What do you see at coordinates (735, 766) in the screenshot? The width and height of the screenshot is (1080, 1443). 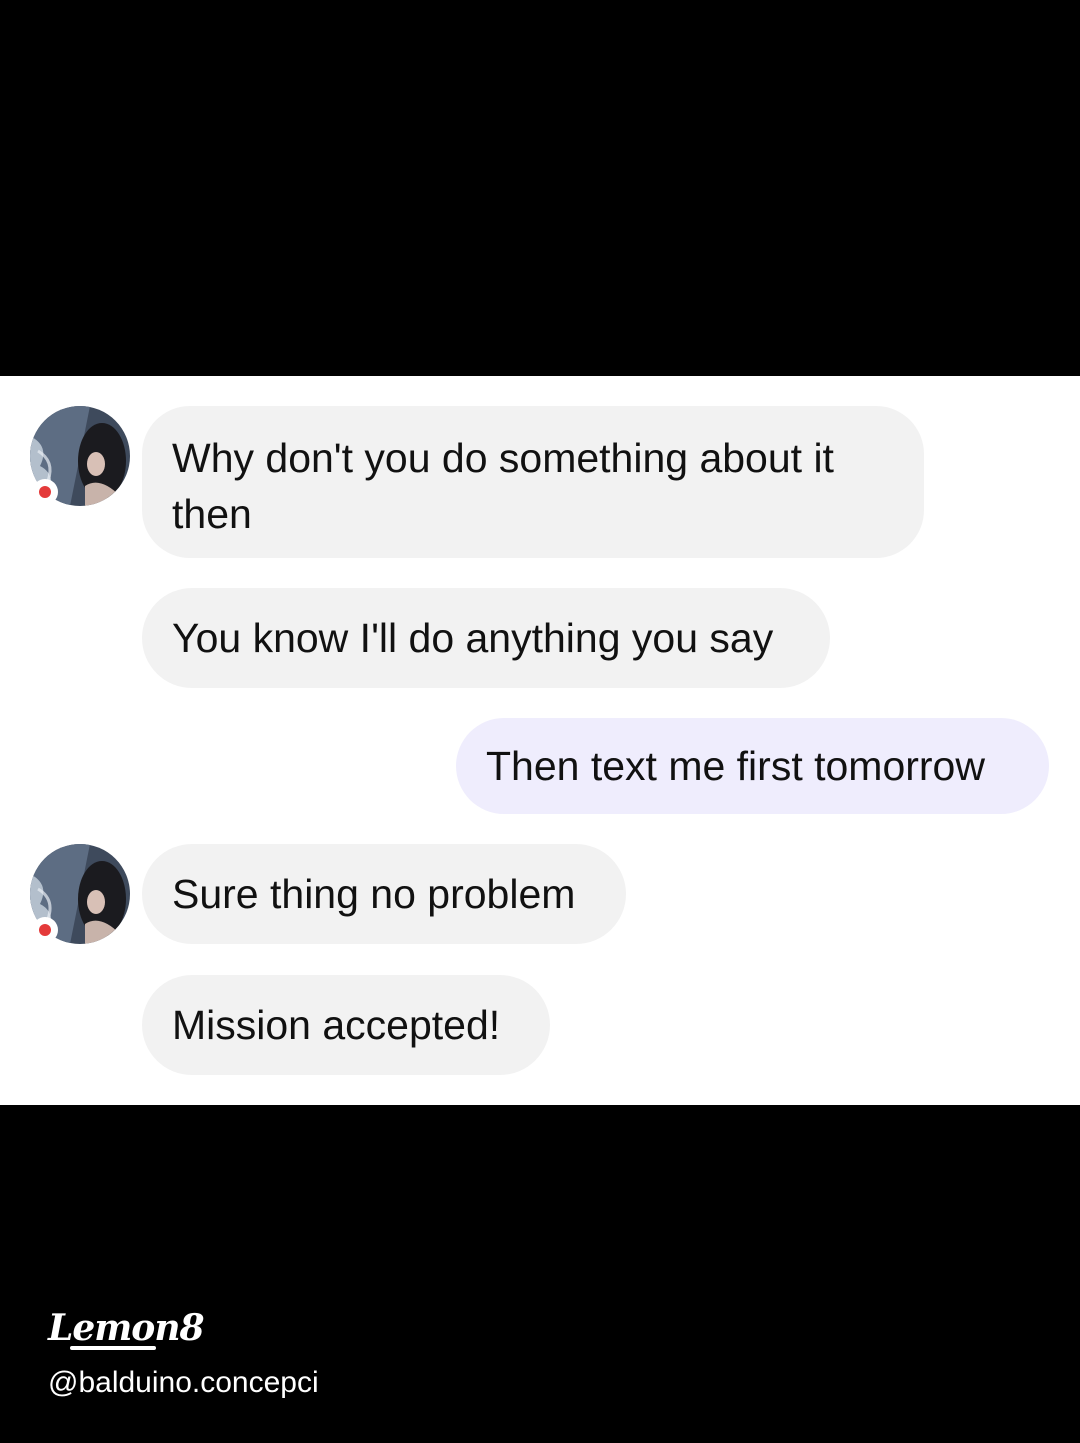 I see `message-text: Then text me first tomorrow` at bounding box center [735, 766].